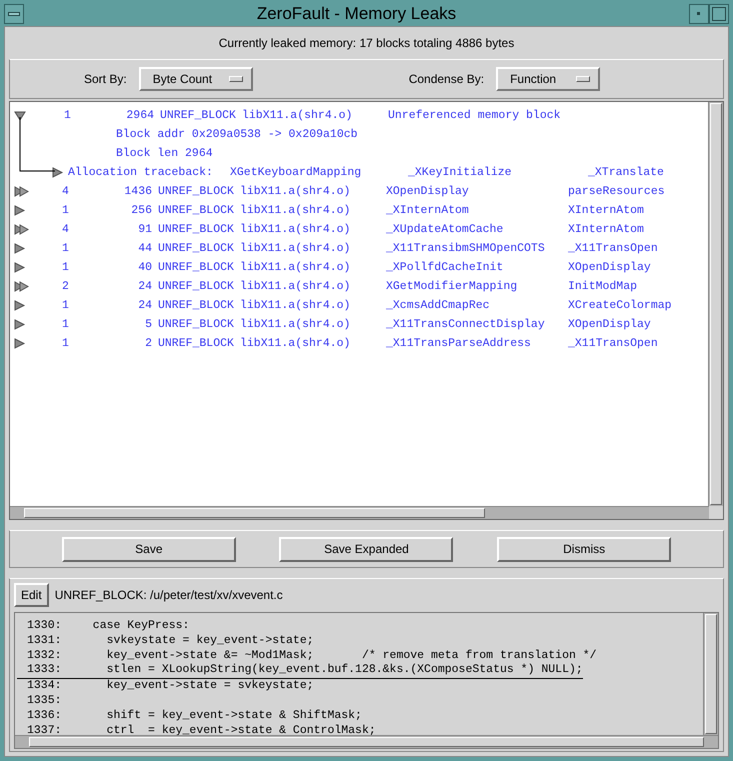  Describe the element at coordinates (357, 14) in the screenshot. I see `window-title: ZeroFault - Memory Leaks` at that location.